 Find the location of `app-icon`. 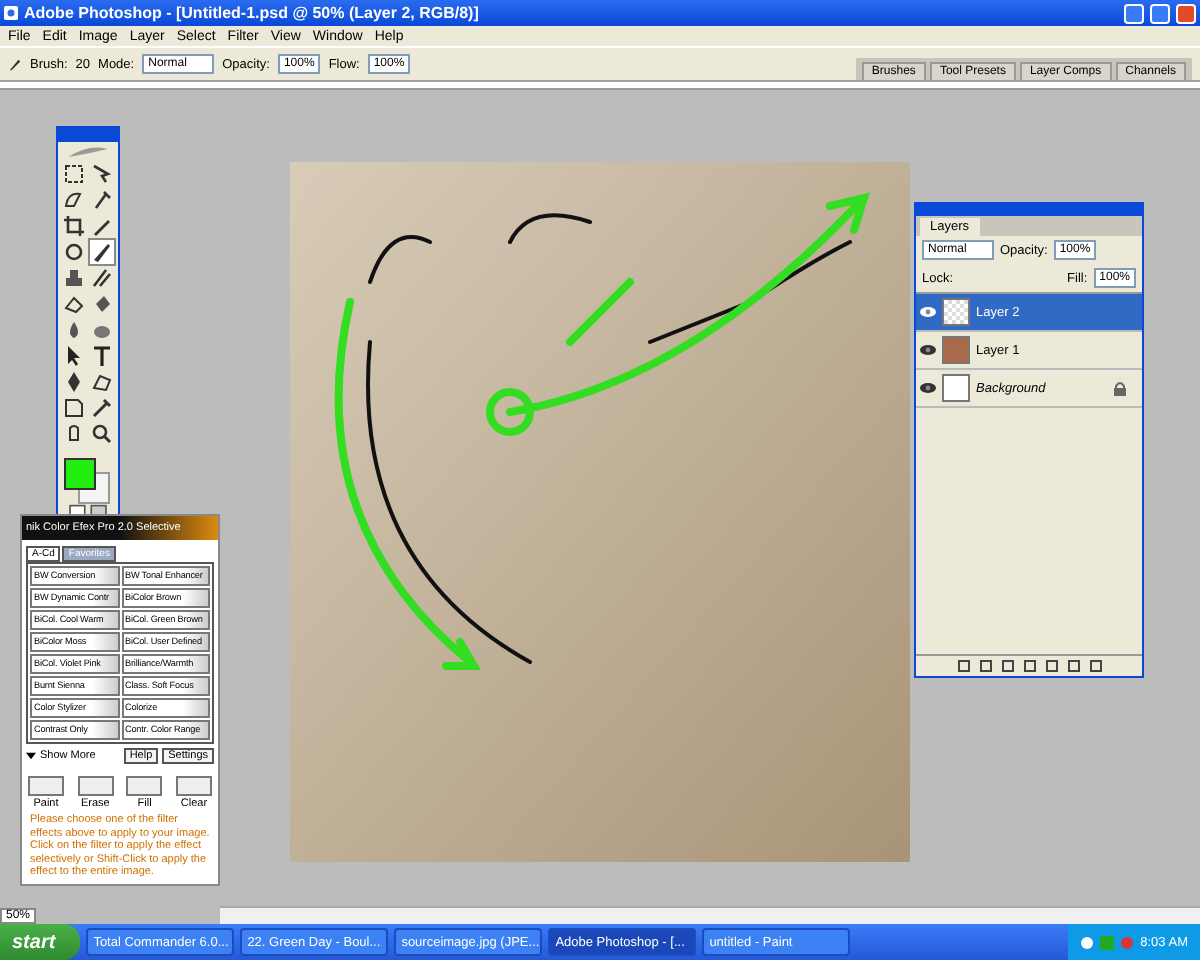

app-icon is located at coordinates (11, 13).